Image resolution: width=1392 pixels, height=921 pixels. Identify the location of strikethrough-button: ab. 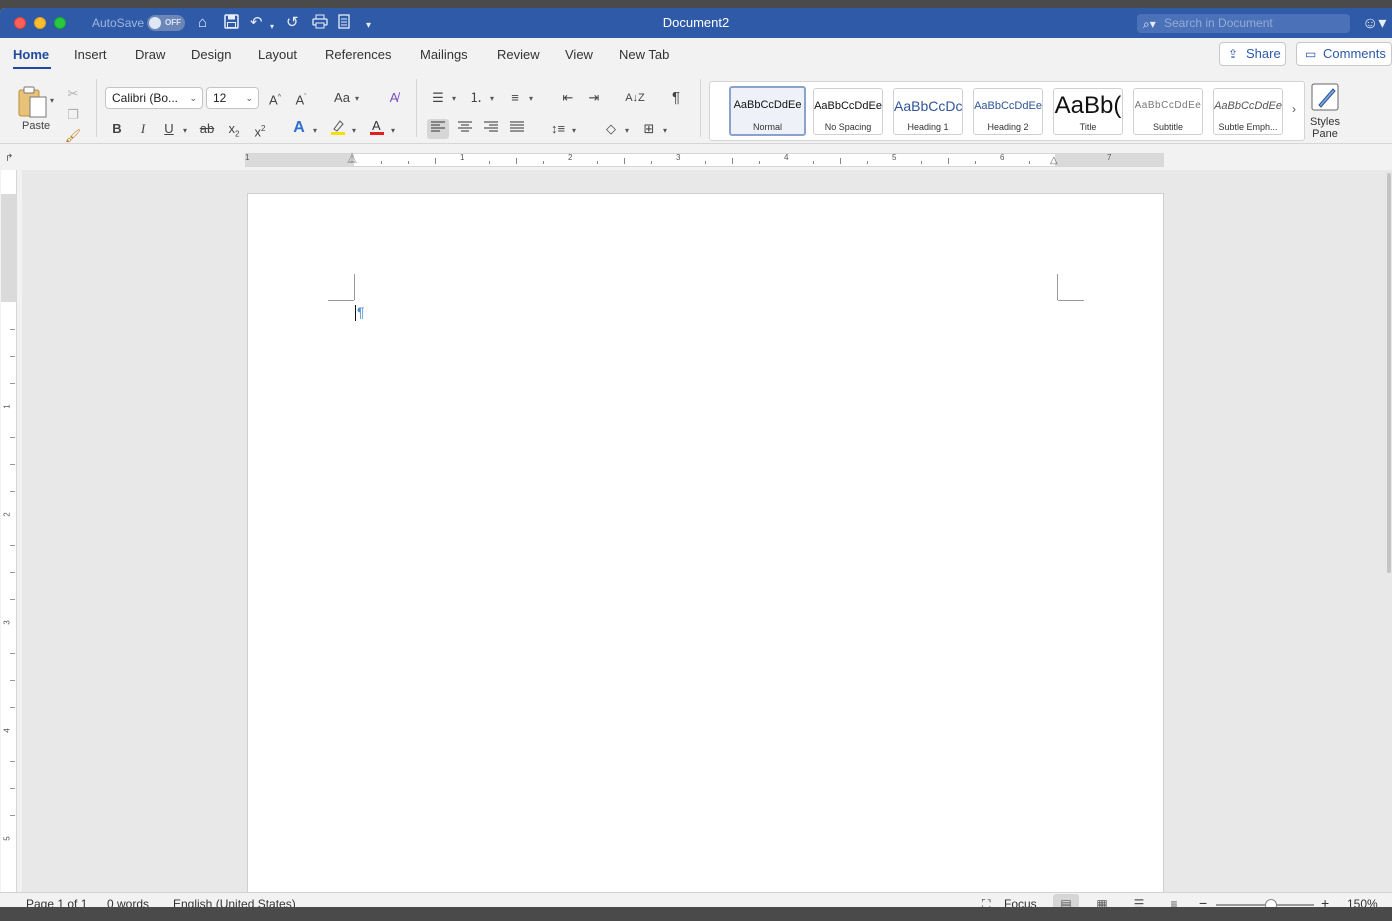
(207, 129).